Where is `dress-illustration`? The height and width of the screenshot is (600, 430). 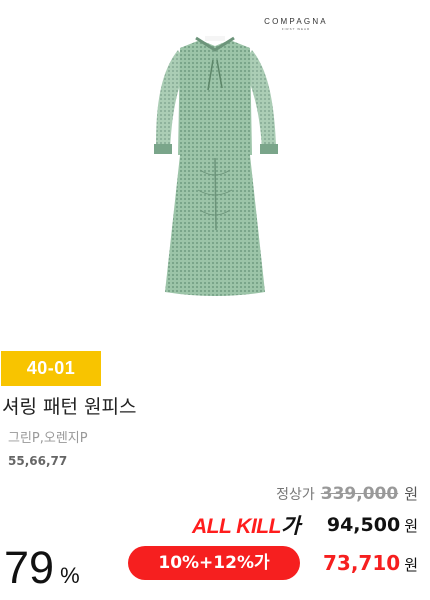 dress-illustration is located at coordinates (216, 166).